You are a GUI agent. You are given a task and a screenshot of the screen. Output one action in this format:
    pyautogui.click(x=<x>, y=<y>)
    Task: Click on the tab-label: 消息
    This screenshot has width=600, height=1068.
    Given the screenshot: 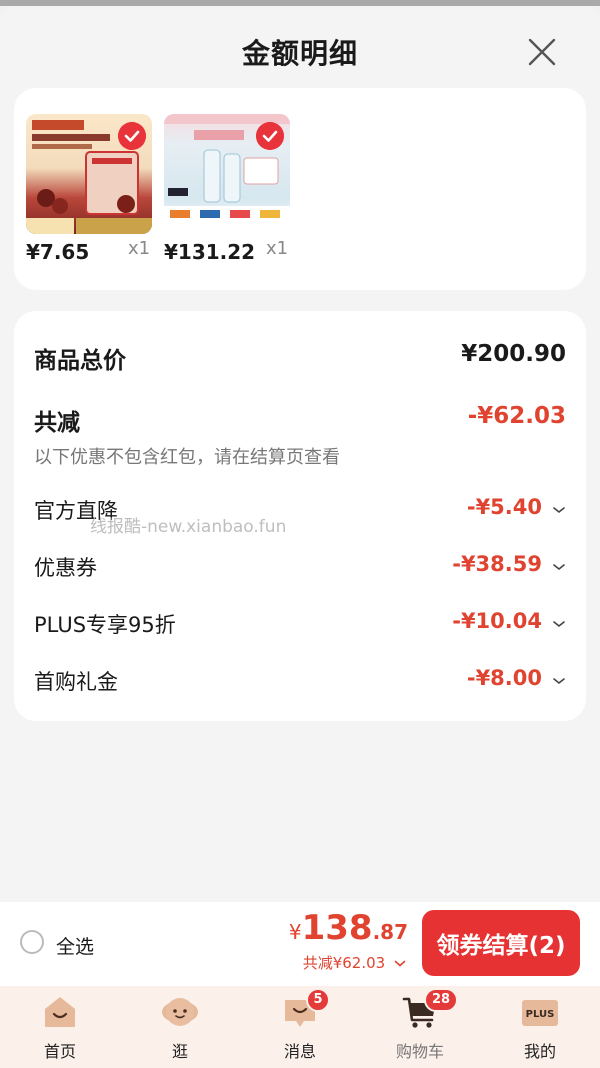 What is the action you would take?
    pyautogui.click(x=299, y=1051)
    